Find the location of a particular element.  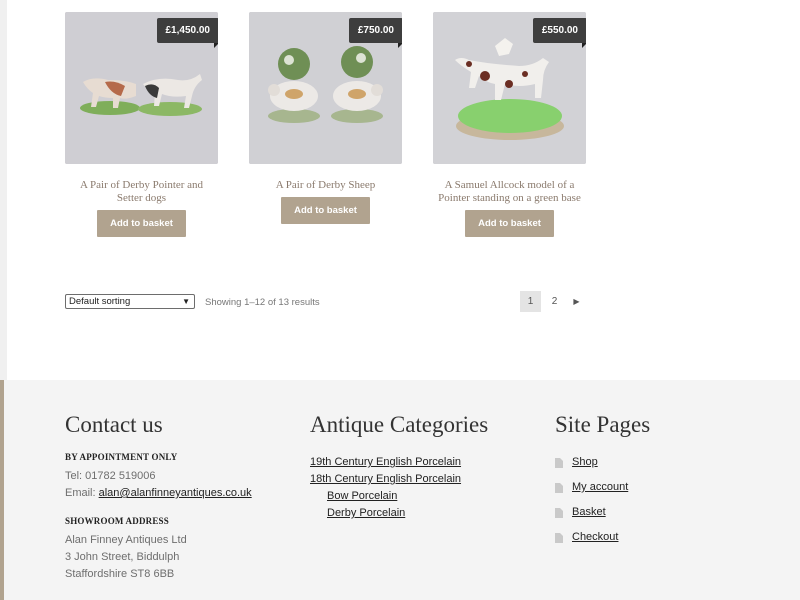

product-image: £550.00 is located at coordinates (509, 88).